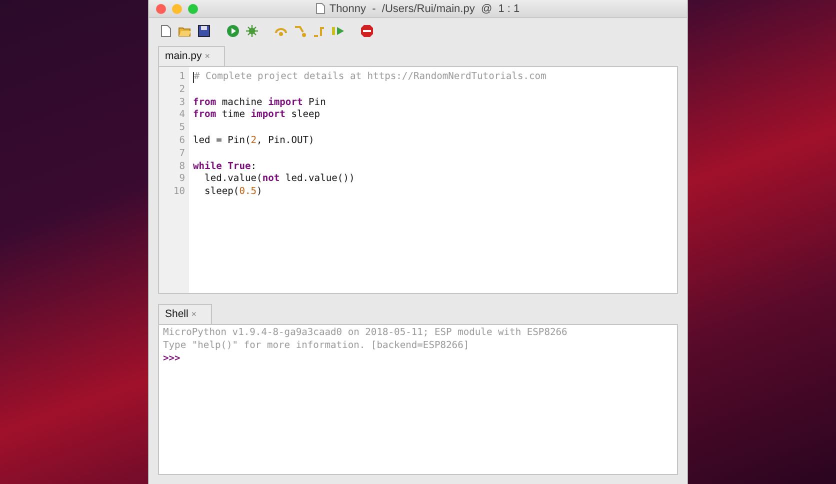  Describe the element at coordinates (319, 31) in the screenshot. I see `step-out-icon` at that location.